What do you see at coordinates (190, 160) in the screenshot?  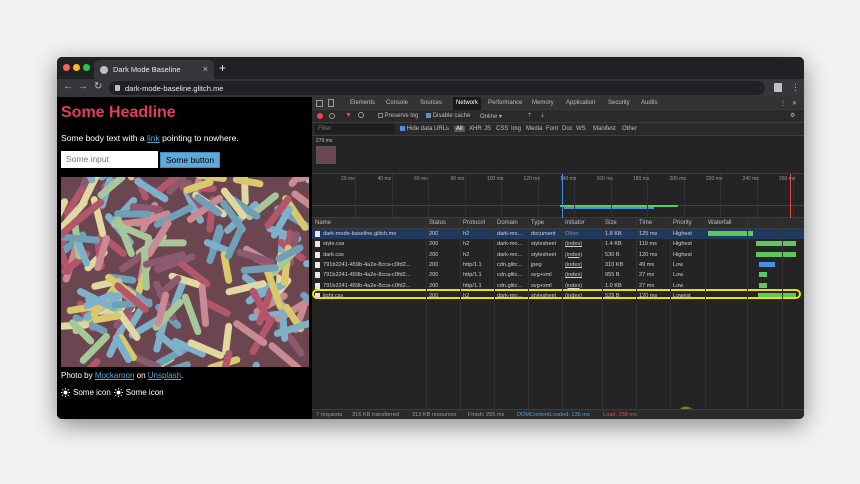 I see `some-button: Some button` at bounding box center [190, 160].